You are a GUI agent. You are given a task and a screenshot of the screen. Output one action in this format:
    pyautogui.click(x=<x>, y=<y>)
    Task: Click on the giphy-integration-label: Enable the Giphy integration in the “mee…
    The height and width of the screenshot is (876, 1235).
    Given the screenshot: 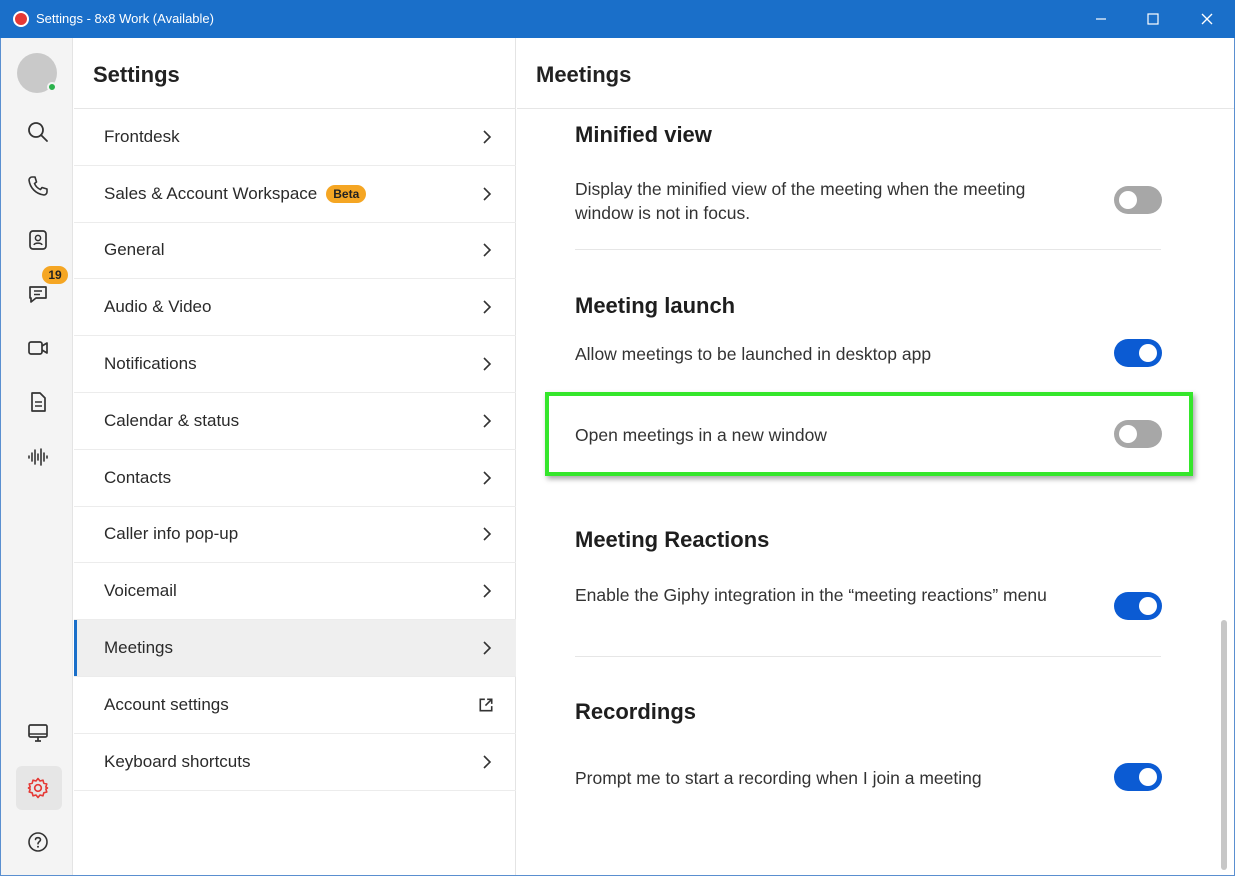 What is the action you would take?
    pyautogui.click(x=811, y=595)
    